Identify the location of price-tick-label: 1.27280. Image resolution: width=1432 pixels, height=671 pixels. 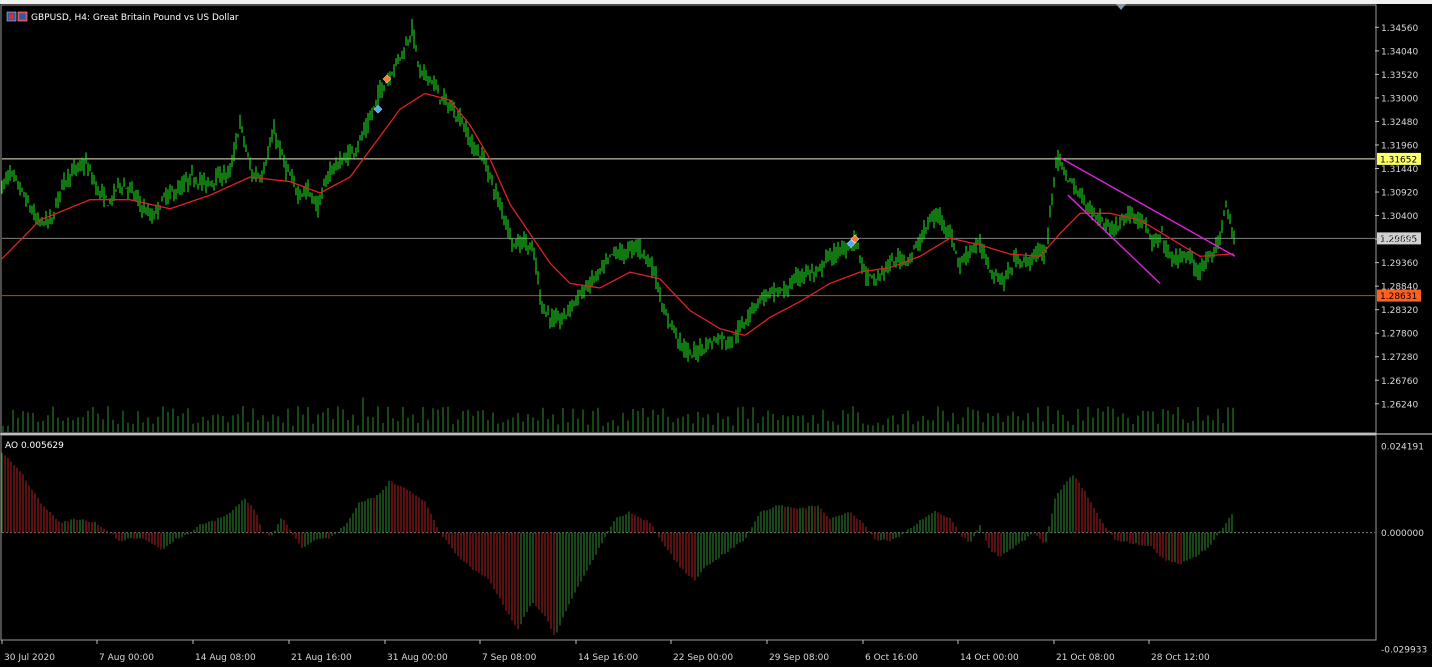
(1399, 358).